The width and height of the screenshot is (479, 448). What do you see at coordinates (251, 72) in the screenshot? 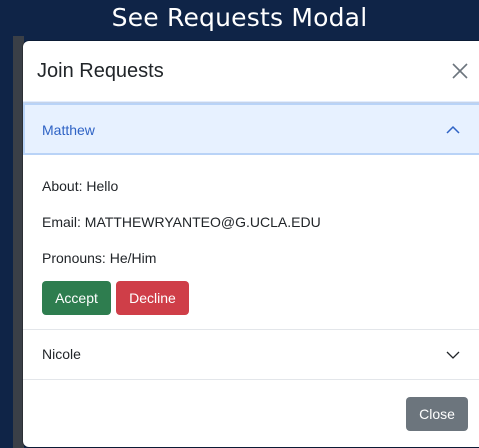
I see `modal-header: Join Requests` at bounding box center [251, 72].